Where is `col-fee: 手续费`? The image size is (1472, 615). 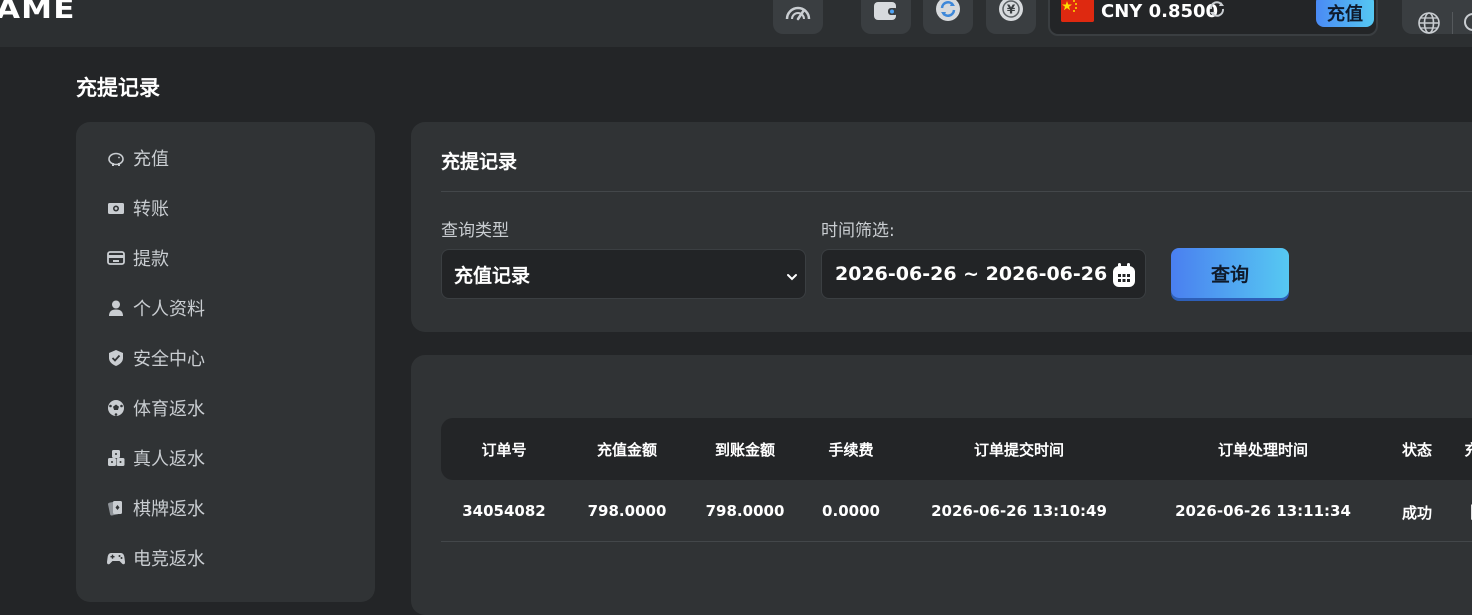
col-fee: 手续费 is located at coordinates (851, 450).